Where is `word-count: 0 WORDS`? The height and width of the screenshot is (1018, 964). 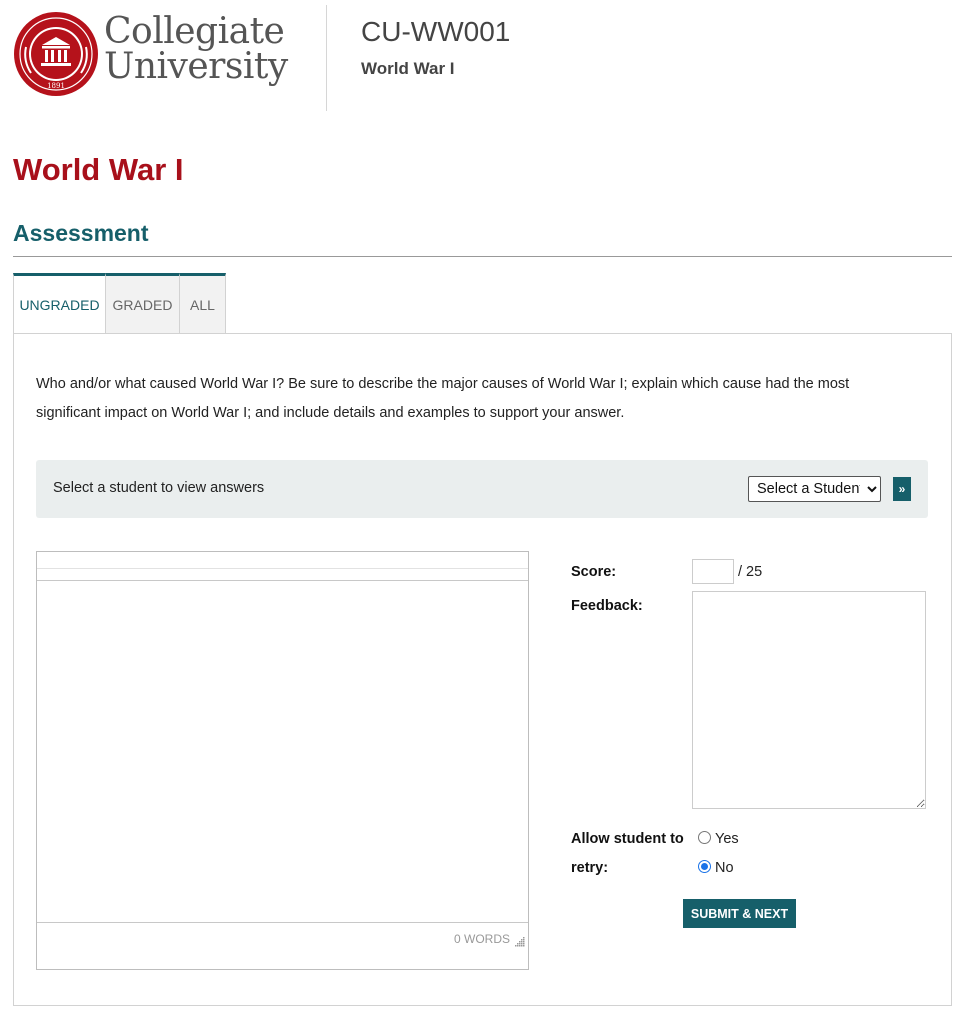 word-count: 0 WORDS is located at coordinates (481, 939).